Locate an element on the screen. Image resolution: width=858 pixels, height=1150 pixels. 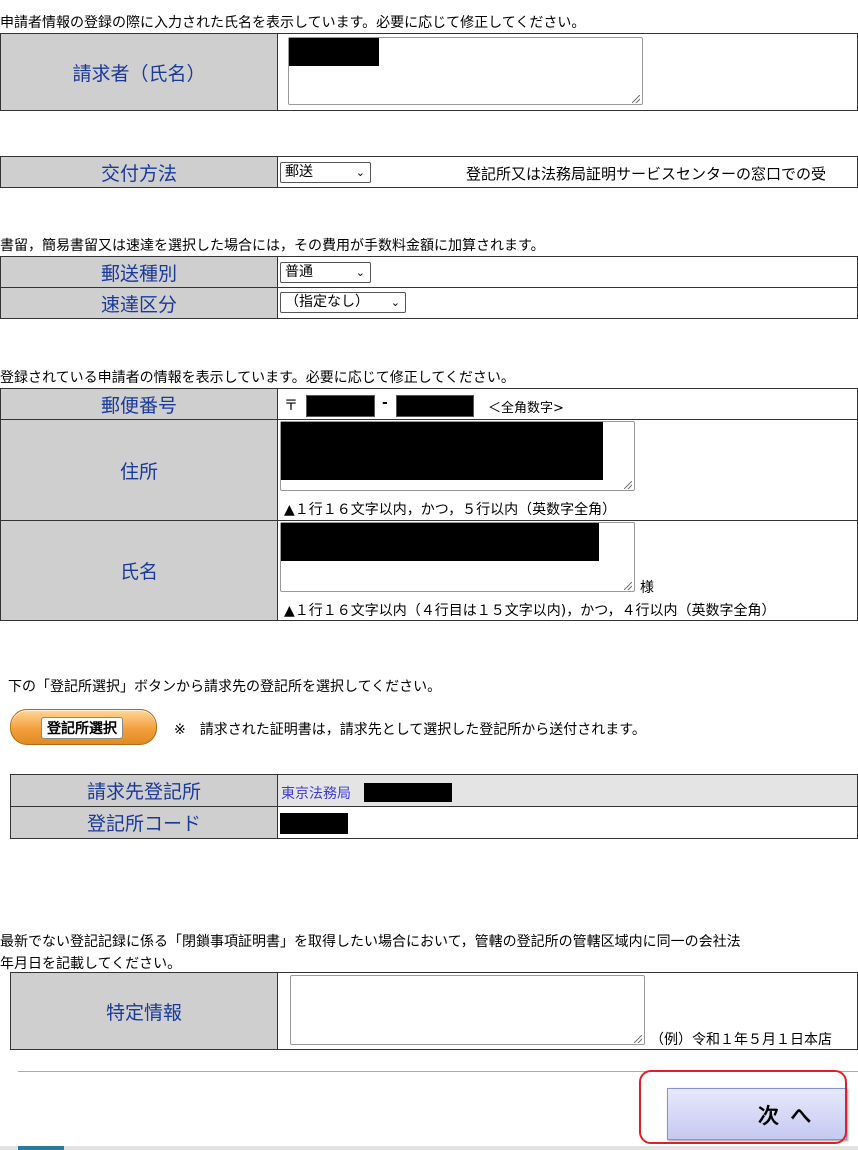
express-select: （指定なし） ⌄ is located at coordinates (343, 302).